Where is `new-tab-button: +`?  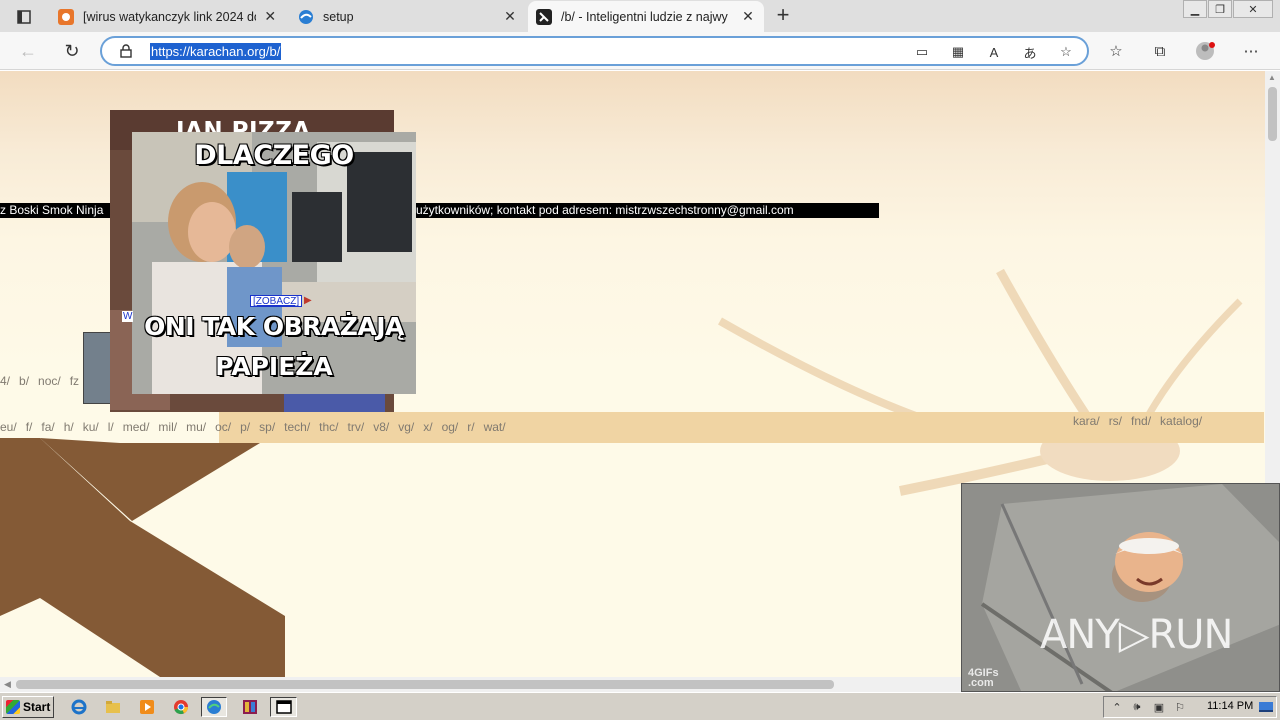
new-tab-button: + is located at coordinates (783, 16).